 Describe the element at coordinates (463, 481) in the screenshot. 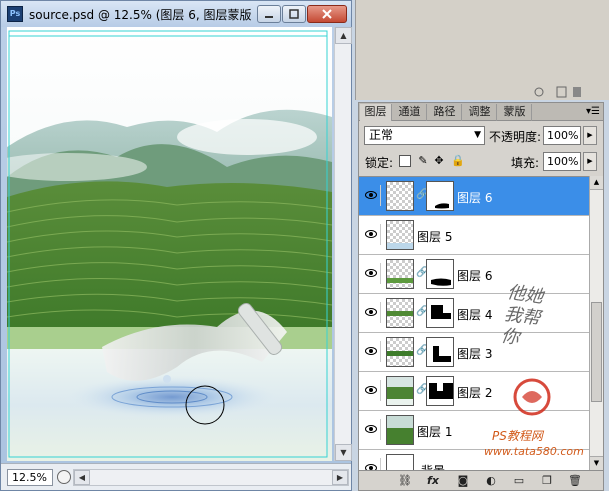

I see `mask-icon: ◙` at that location.